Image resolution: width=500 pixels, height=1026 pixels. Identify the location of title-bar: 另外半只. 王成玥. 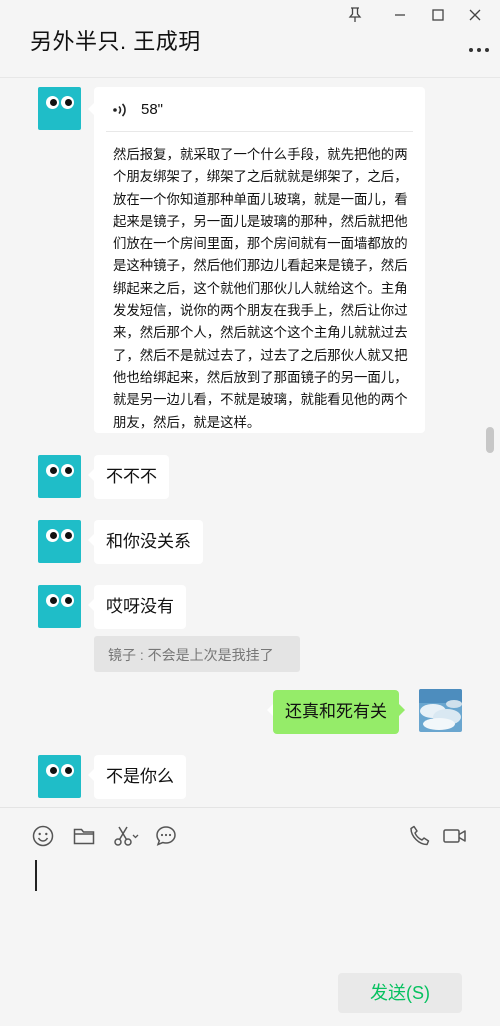
(250, 39).